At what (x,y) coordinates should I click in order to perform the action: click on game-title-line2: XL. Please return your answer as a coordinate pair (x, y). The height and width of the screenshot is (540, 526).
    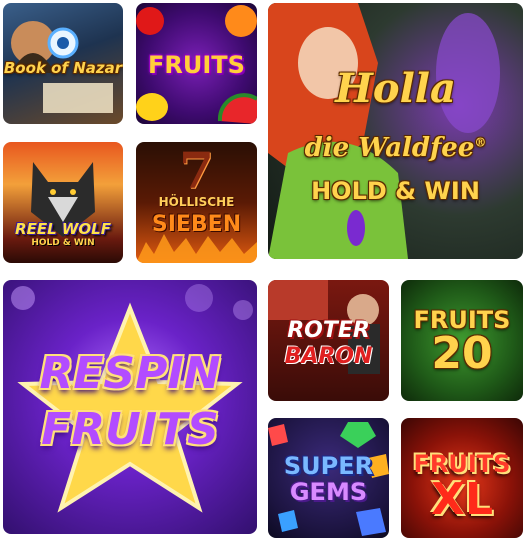
    Looking at the image, I should click on (462, 499).